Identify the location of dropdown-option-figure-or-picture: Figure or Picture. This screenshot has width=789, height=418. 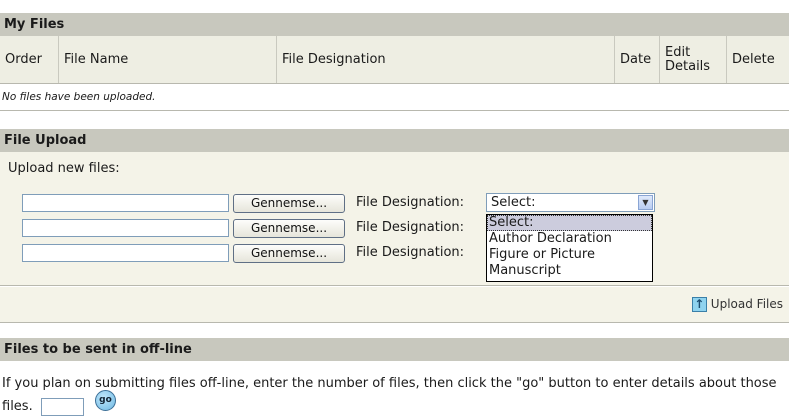
(569, 255).